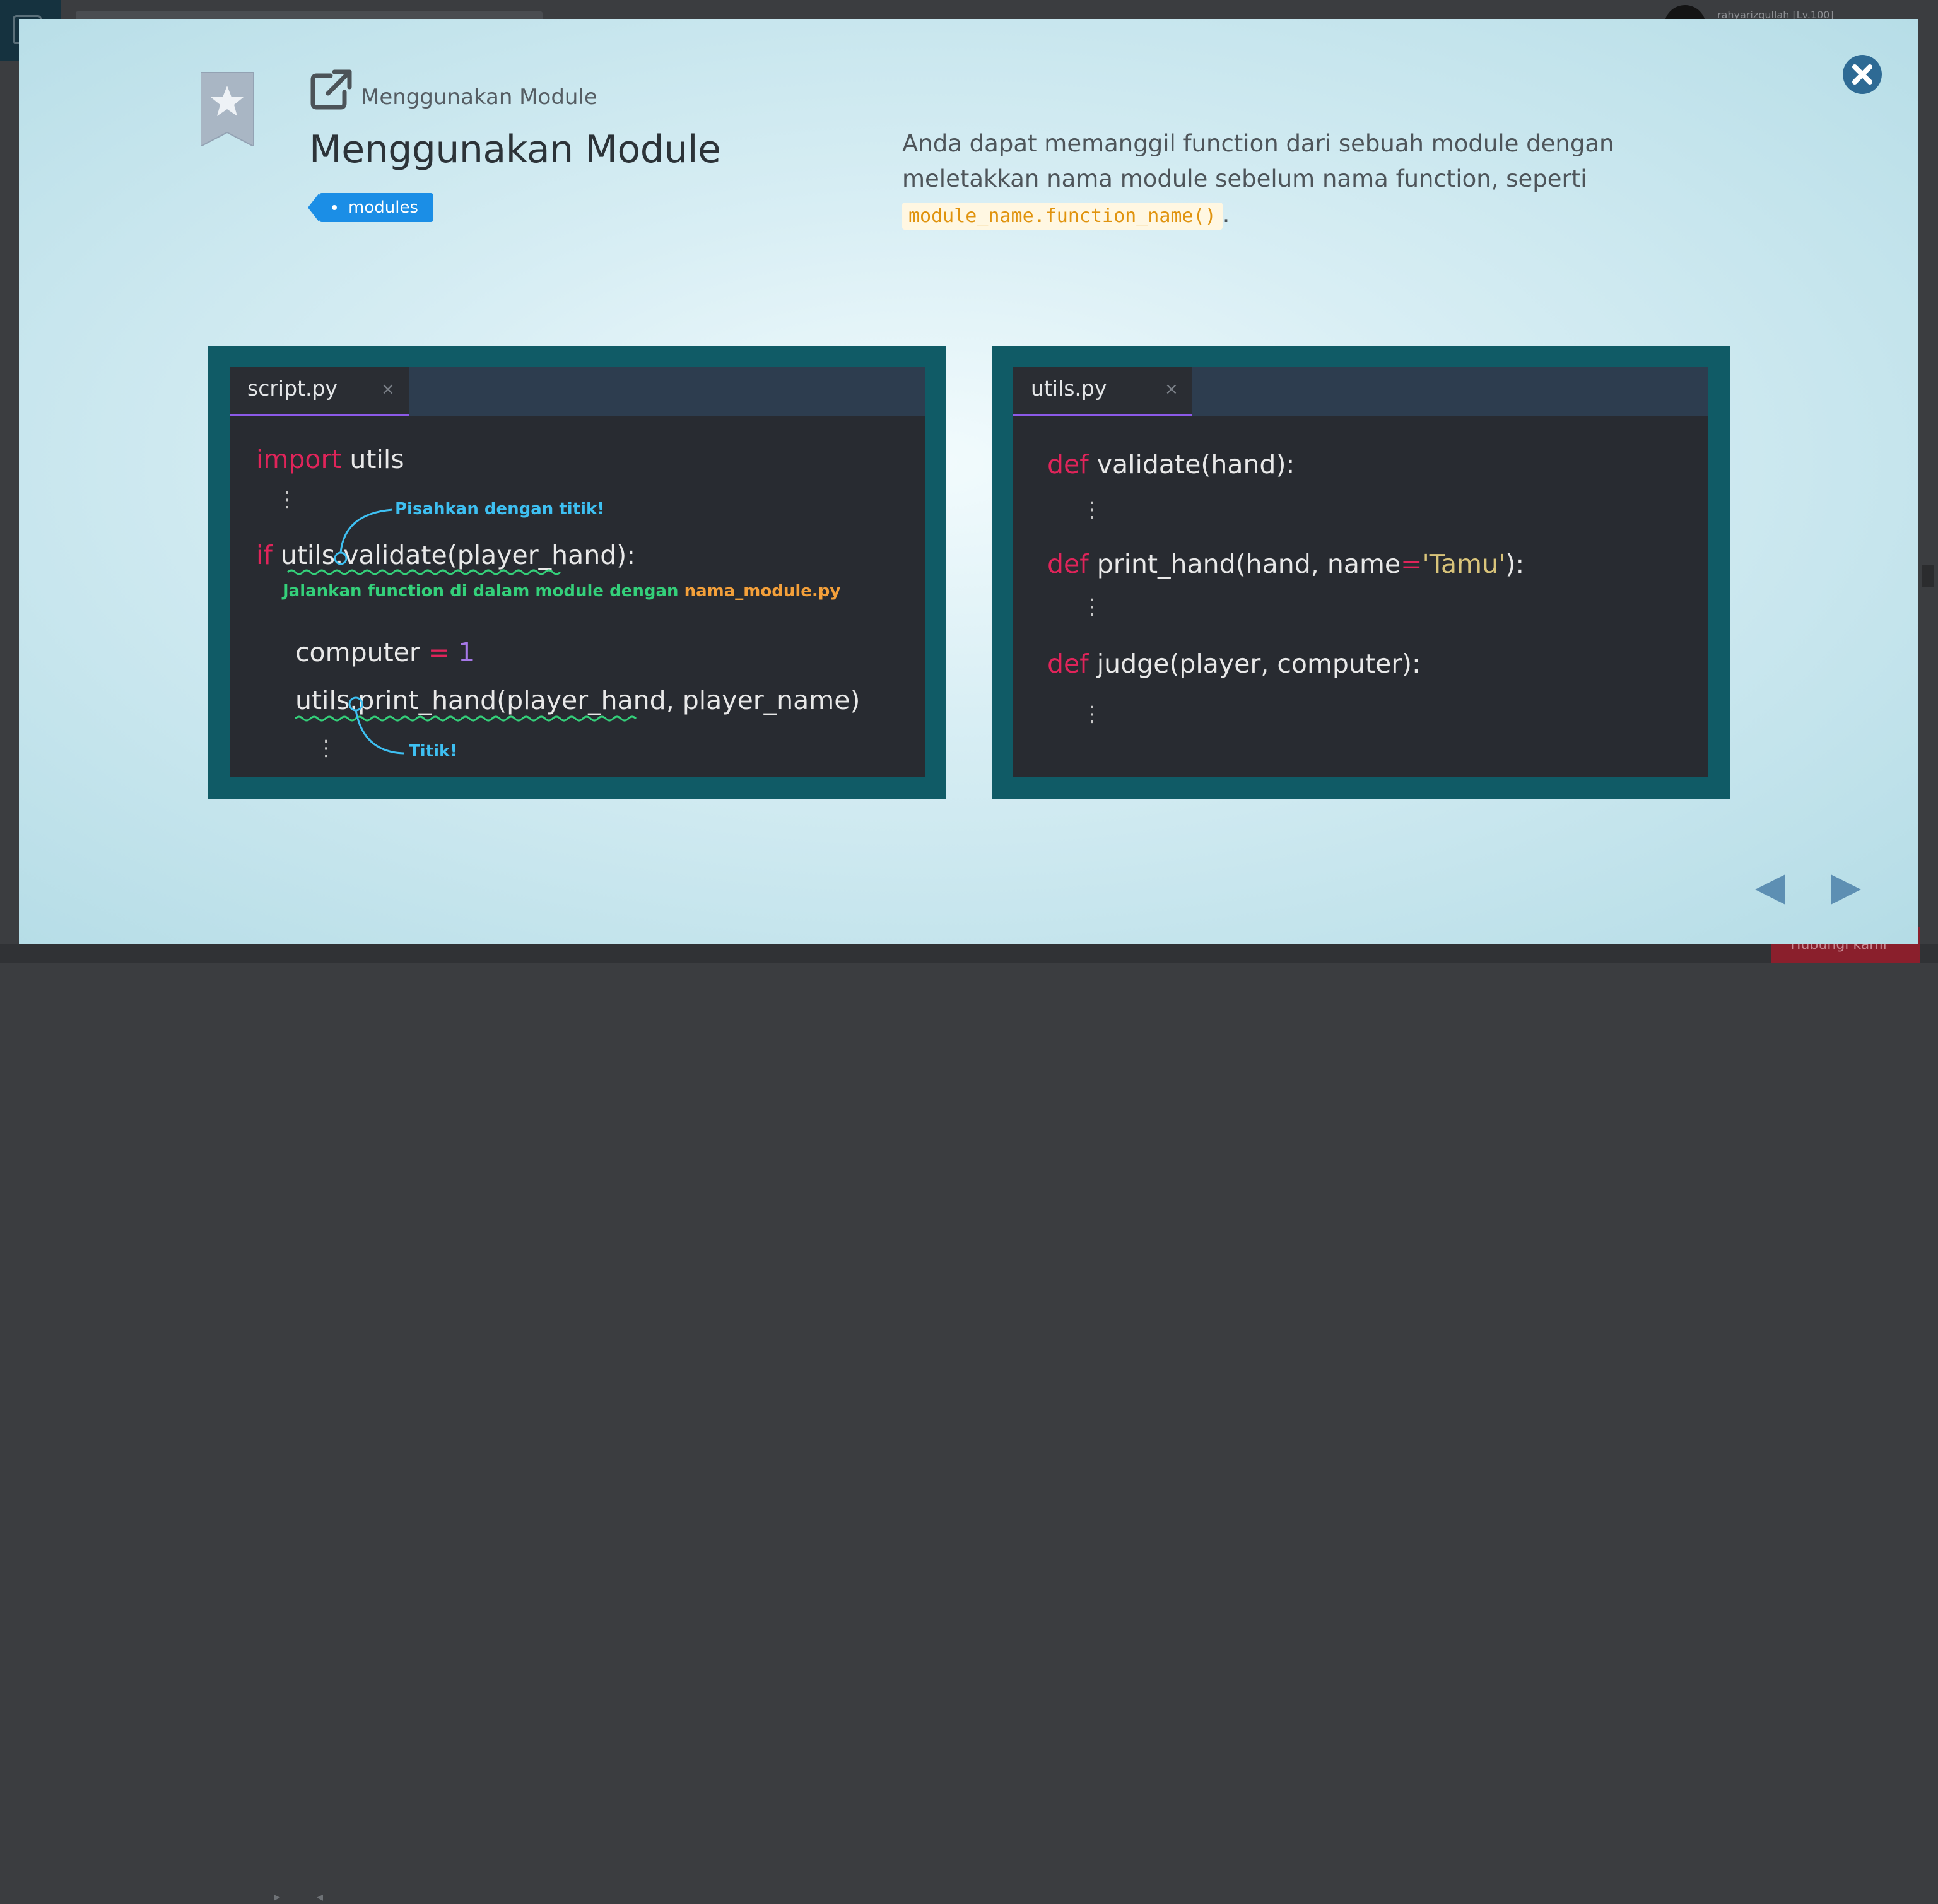  What do you see at coordinates (1244, 564) in the screenshot?
I see `code-text: print_hand(hand, name` at bounding box center [1244, 564].